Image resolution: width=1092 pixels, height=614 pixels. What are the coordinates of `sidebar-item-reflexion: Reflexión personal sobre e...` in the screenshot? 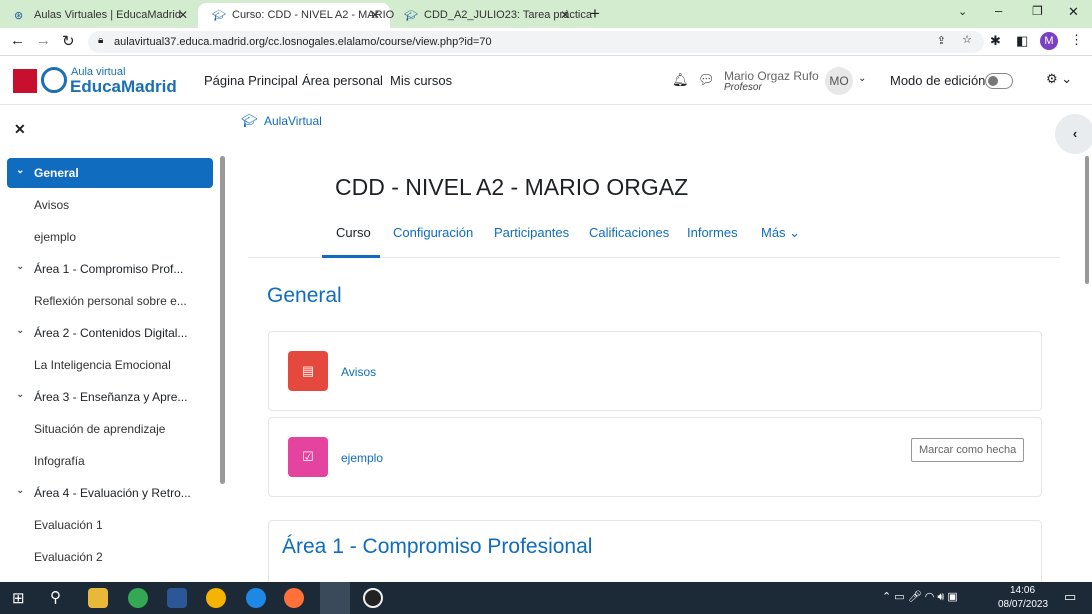 It's located at (110, 301).